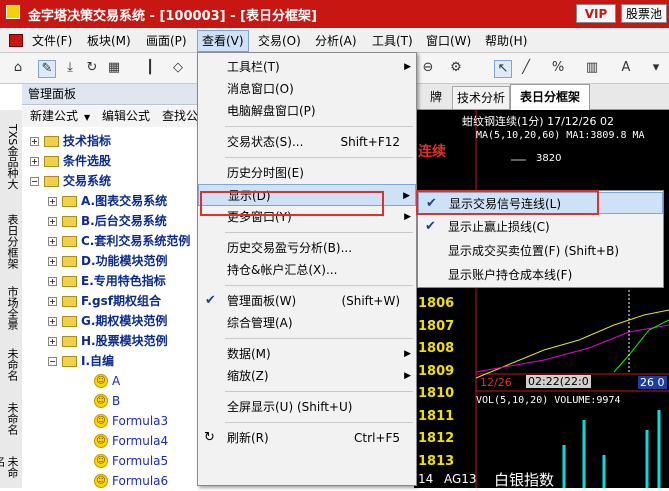  I want to click on font-tool-icon: A, so click(626, 68).